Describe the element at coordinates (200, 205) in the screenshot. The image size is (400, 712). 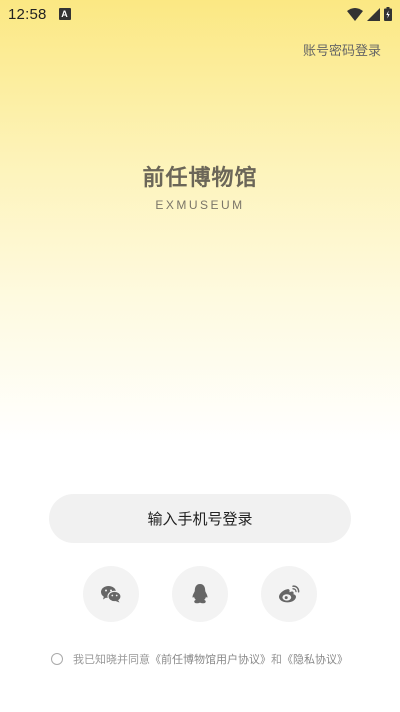
I see `brand-english-name: EXMUSEUM` at that location.